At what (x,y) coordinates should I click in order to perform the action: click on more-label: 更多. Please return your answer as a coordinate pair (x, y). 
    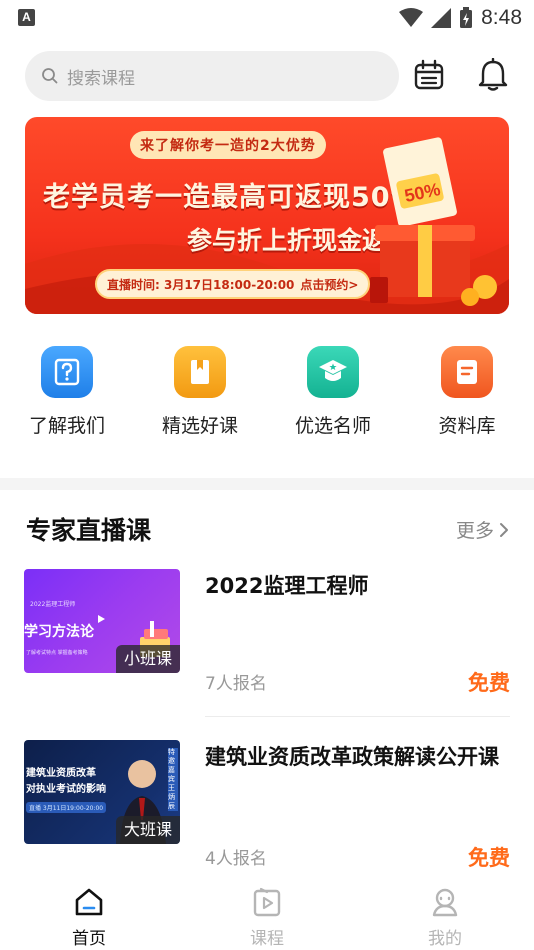
    Looking at the image, I should click on (474, 531).